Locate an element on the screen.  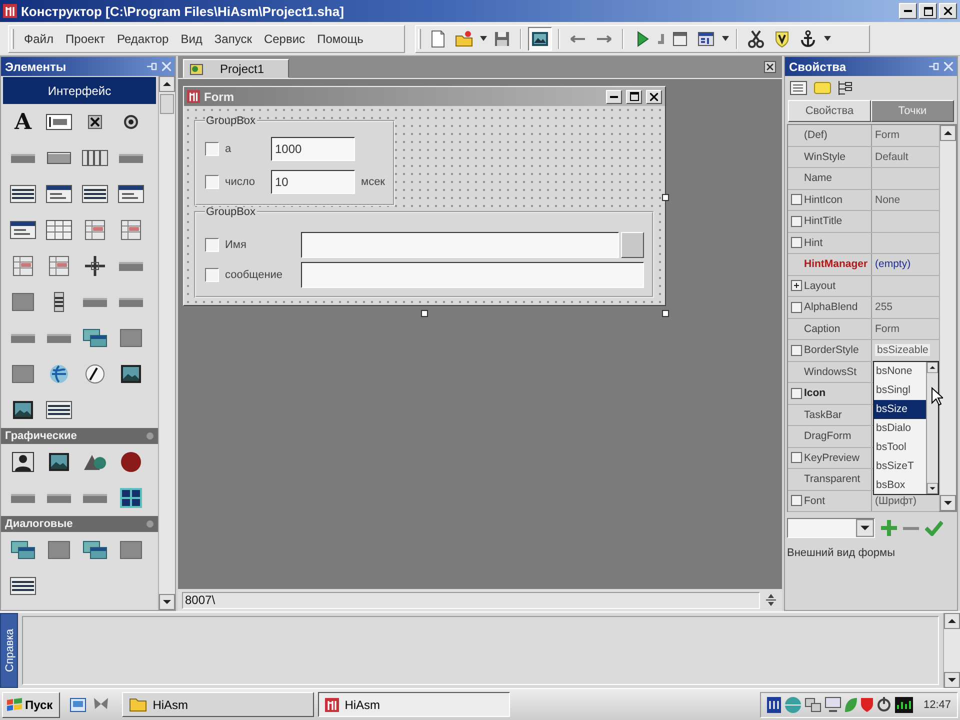
menu-item: Файл is located at coordinates (39, 39).